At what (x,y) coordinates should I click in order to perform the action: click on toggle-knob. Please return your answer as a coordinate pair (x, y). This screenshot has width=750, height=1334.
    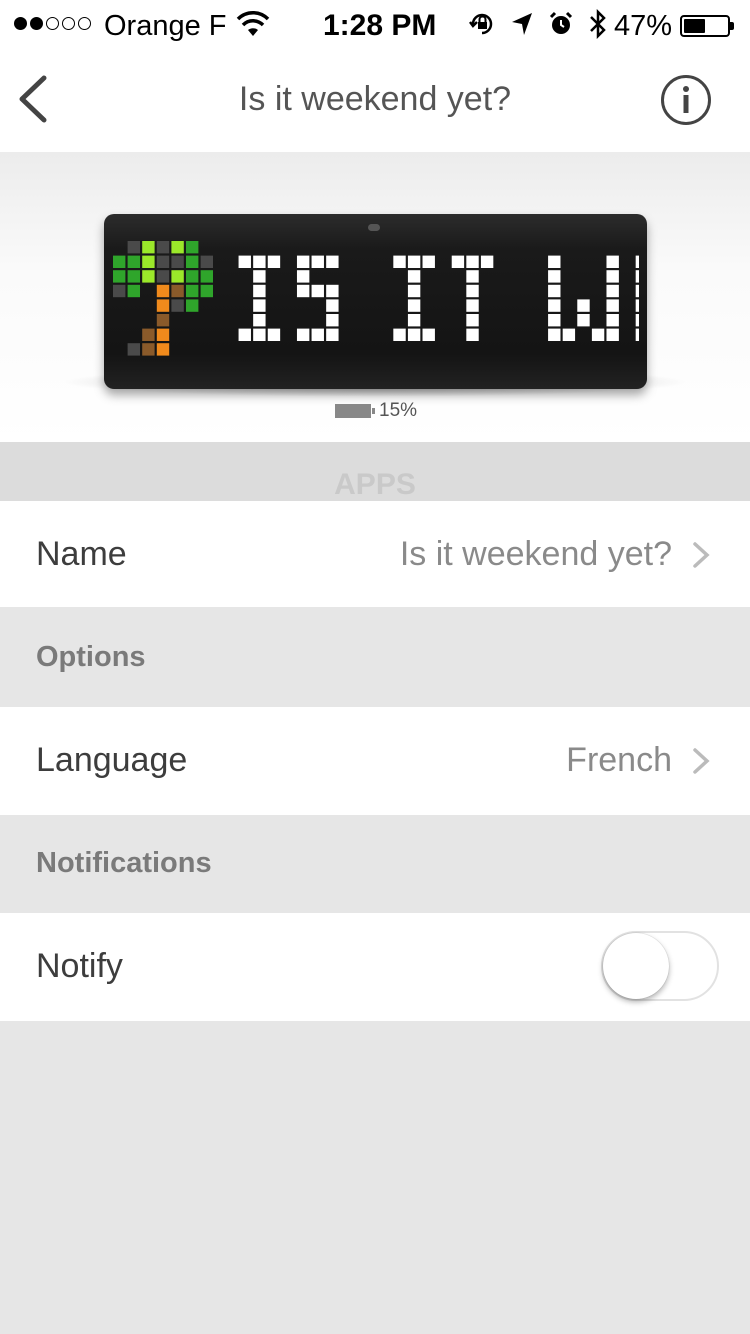
    Looking at the image, I should click on (636, 966).